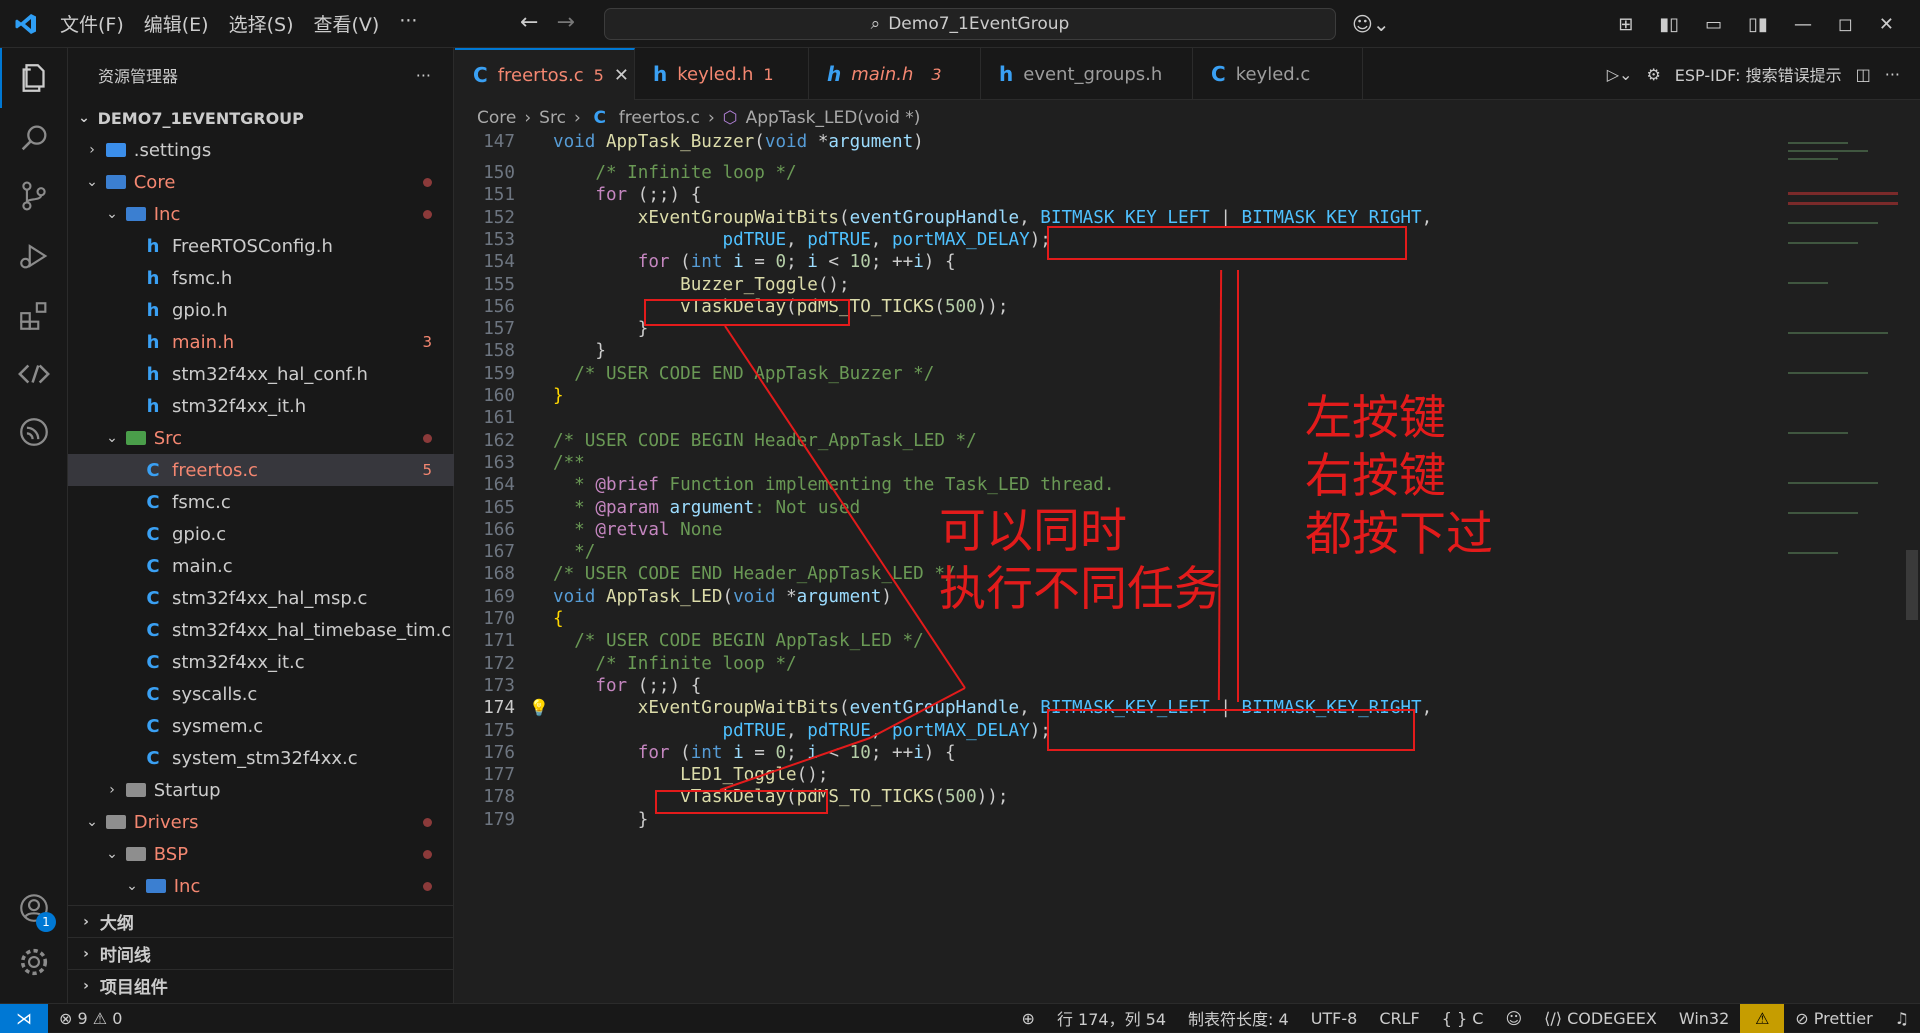 The width and height of the screenshot is (1920, 1033). Describe the element at coordinates (261, 790) in the screenshot. I see `tree-item-startup: › Startup` at that location.